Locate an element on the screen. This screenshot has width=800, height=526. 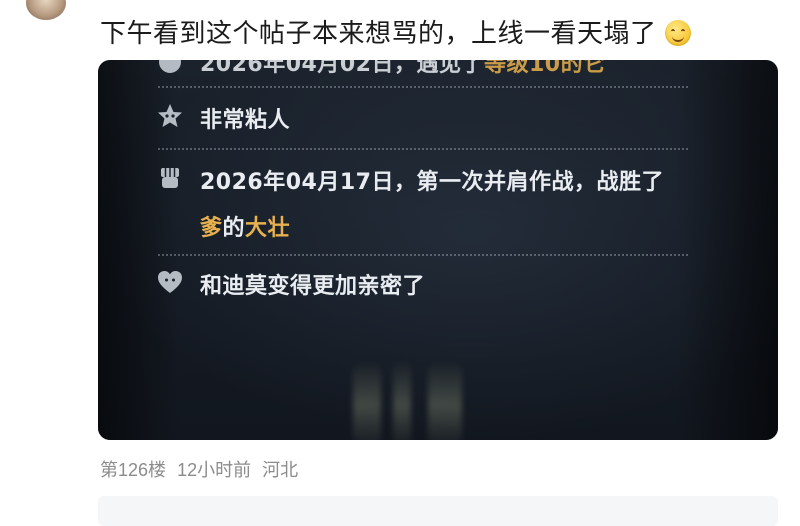
screen-line-partial: 2026年04月02日，遇见了等级10的它 is located at coordinates (403, 69).